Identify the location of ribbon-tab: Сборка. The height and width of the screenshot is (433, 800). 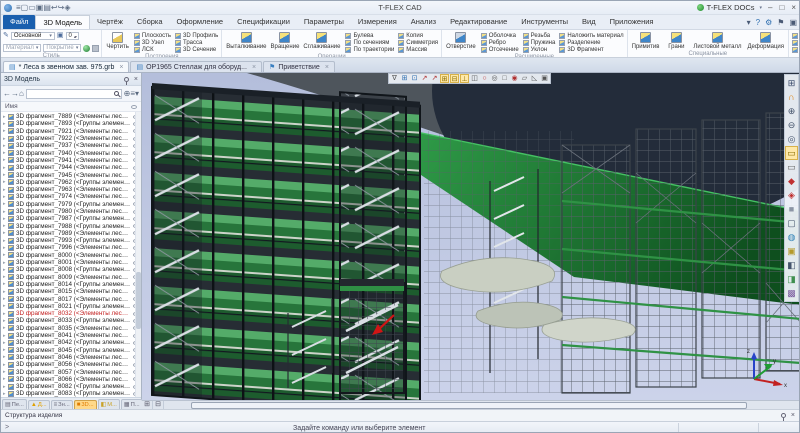
(150, 22).